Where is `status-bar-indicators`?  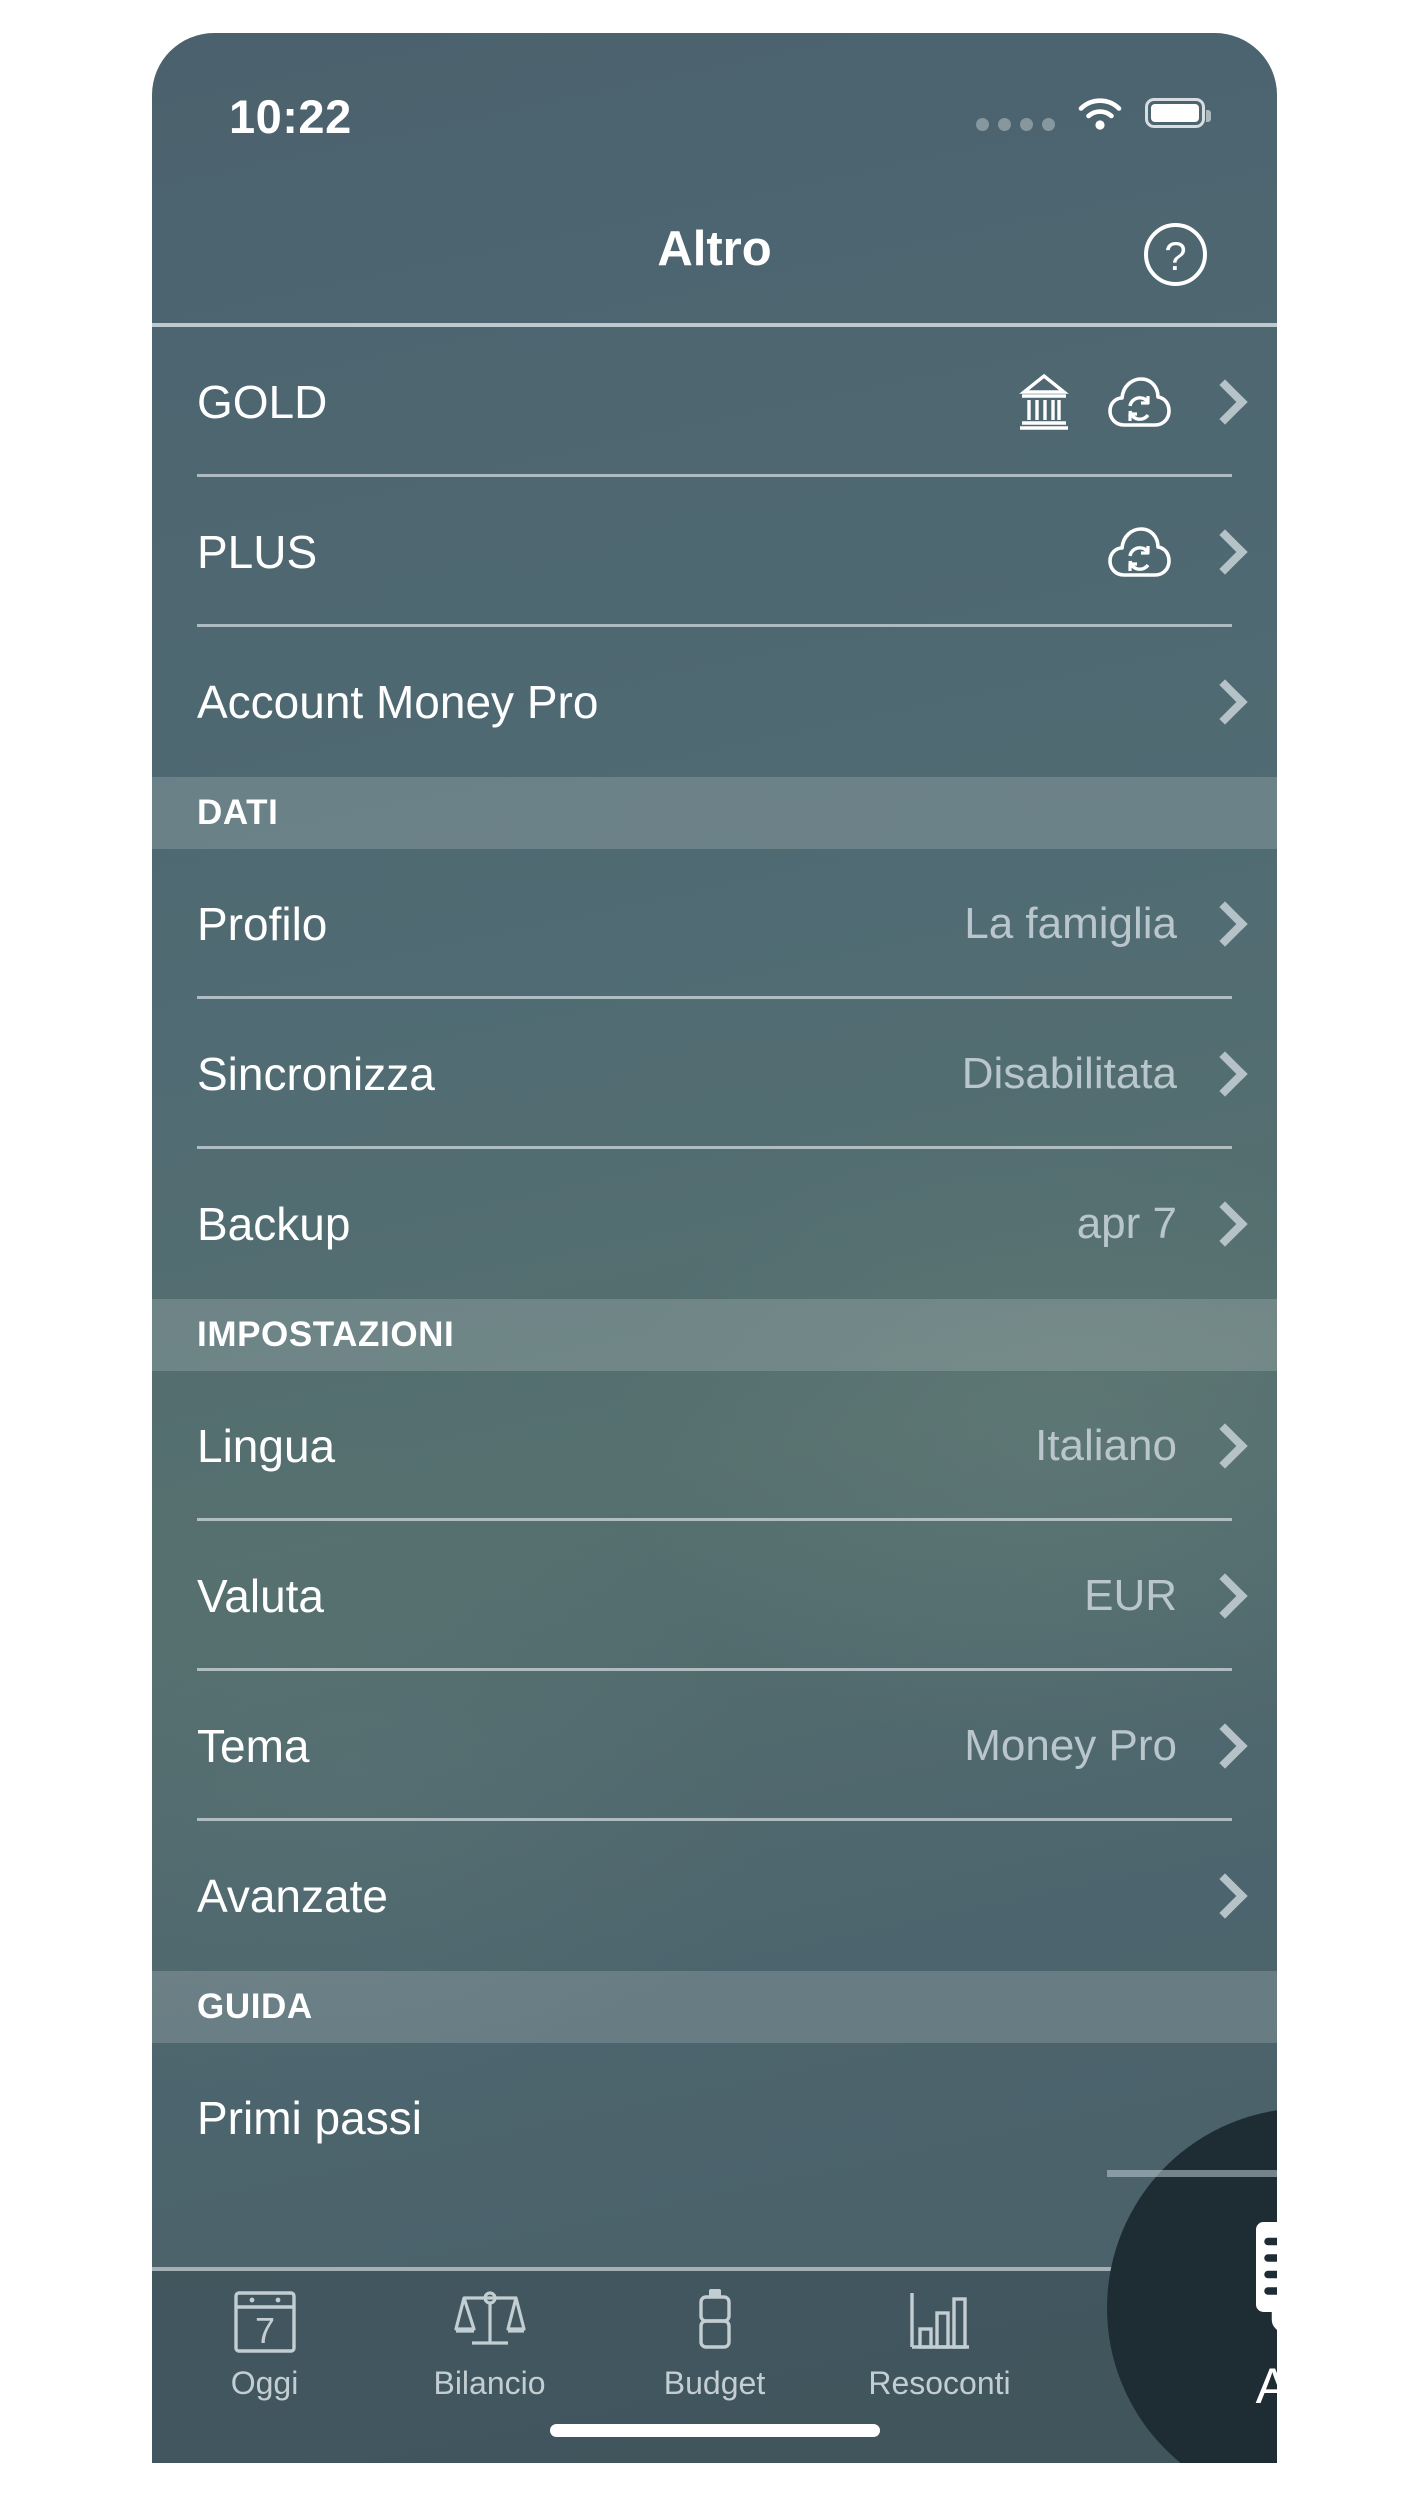
status-bar-indicators is located at coordinates (1093, 113).